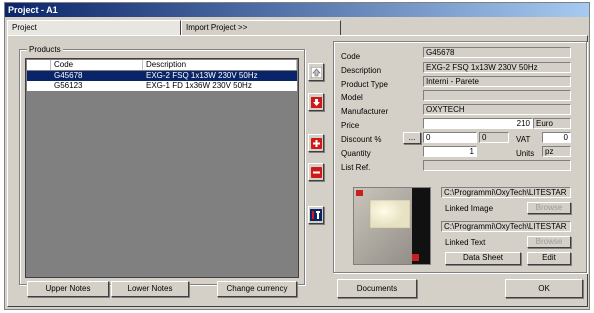  What do you see at coordinates (356, 153) in the screenshot?
I see `quantity-label: Quantity` at bounding box center [356, 153].